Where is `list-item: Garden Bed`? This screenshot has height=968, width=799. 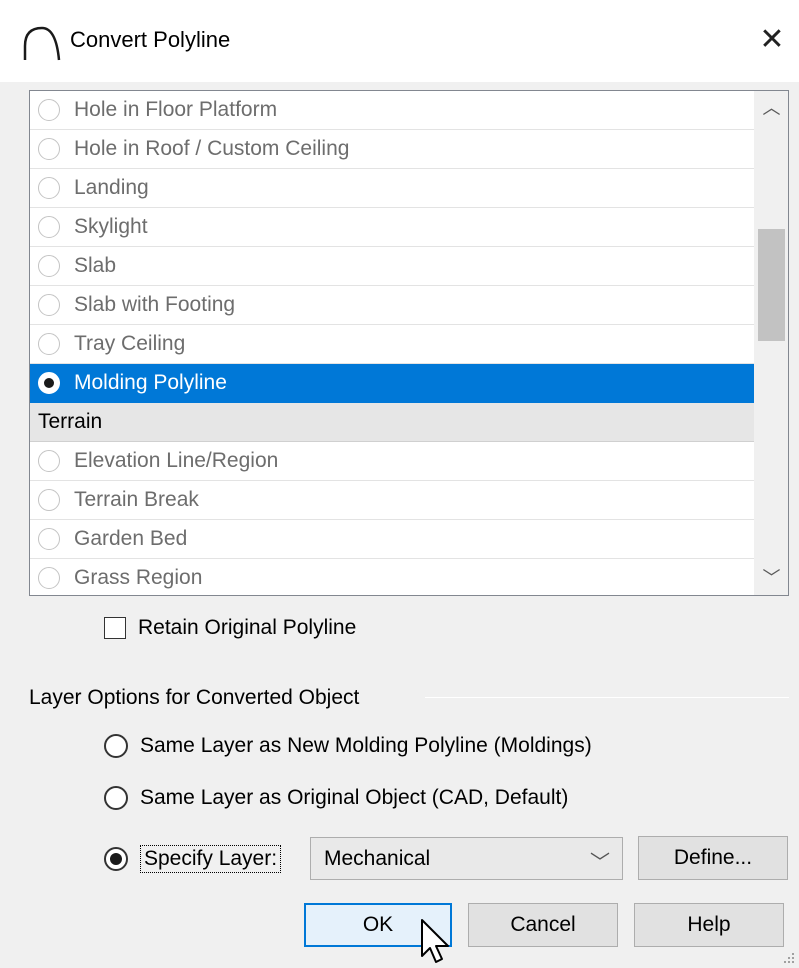 list-item: Garden Bed is located at coordinates (392, 539).